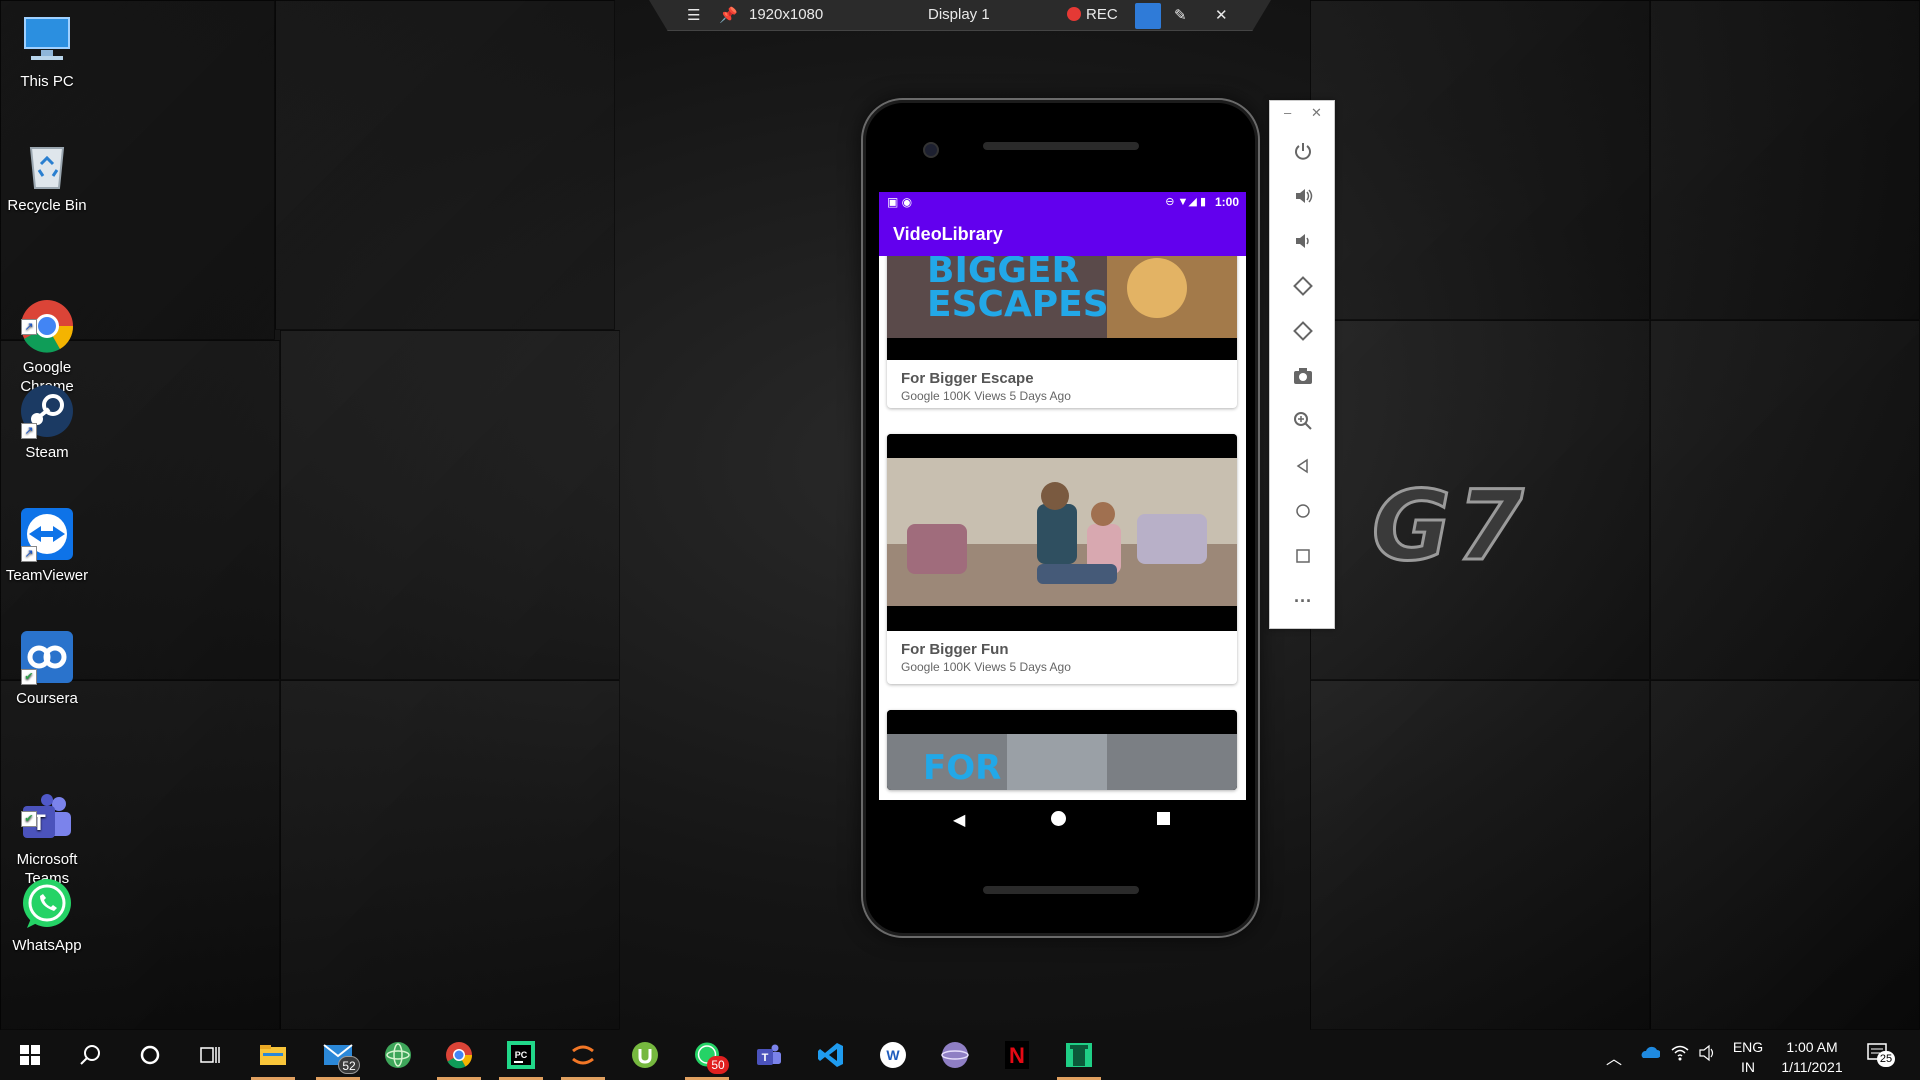  I want to click on desktop-icon-label: Coursera, so click(47, 698).